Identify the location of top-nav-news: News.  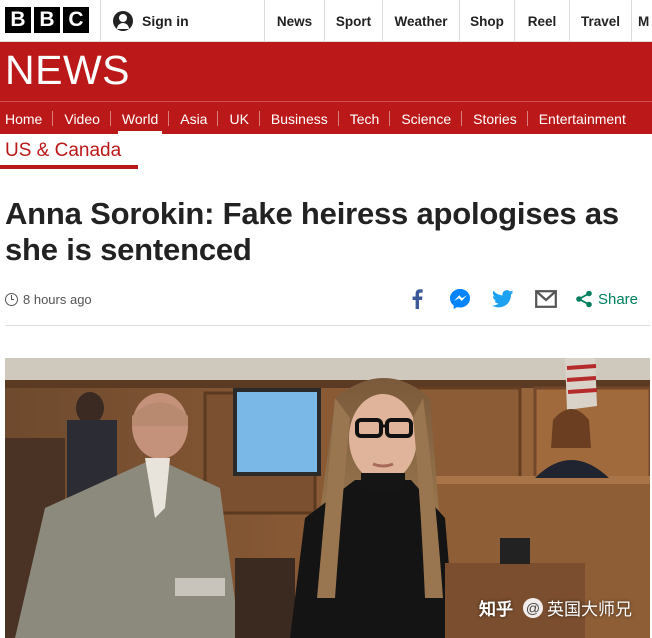
(294, 21).